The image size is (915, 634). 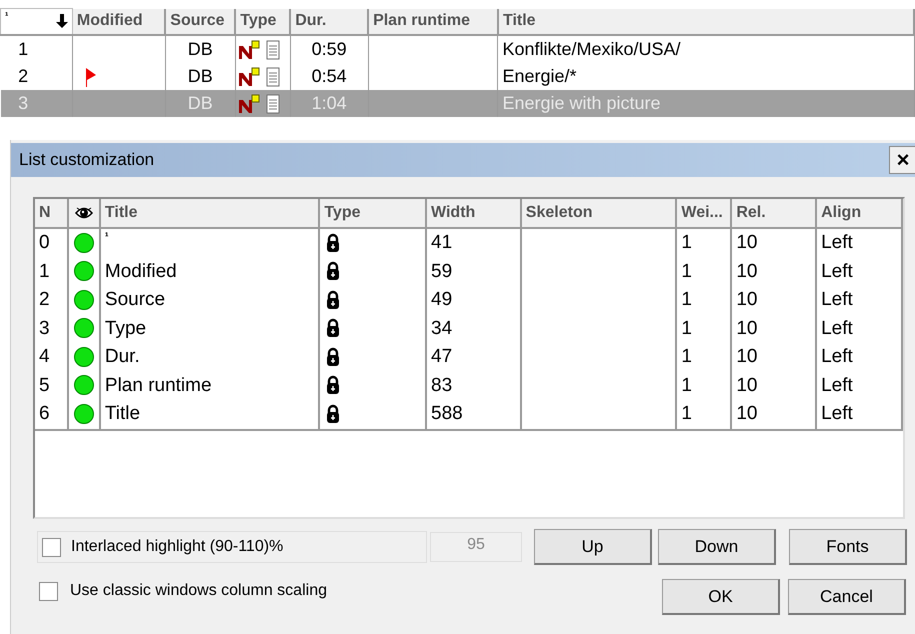 What do you see at coordinates (706, 103) in the screenshot?
I see `title-cell: Energie with picture` at bounding box center [706, 103].